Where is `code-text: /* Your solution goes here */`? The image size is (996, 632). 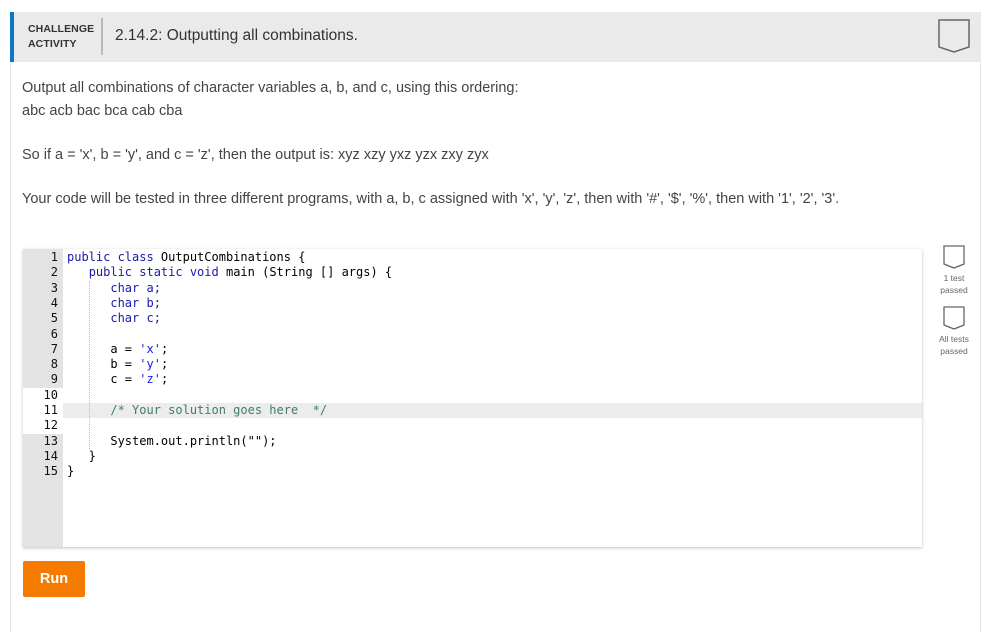
code-text: /* Your solution goes here */ is located at coordinates (197, 410).